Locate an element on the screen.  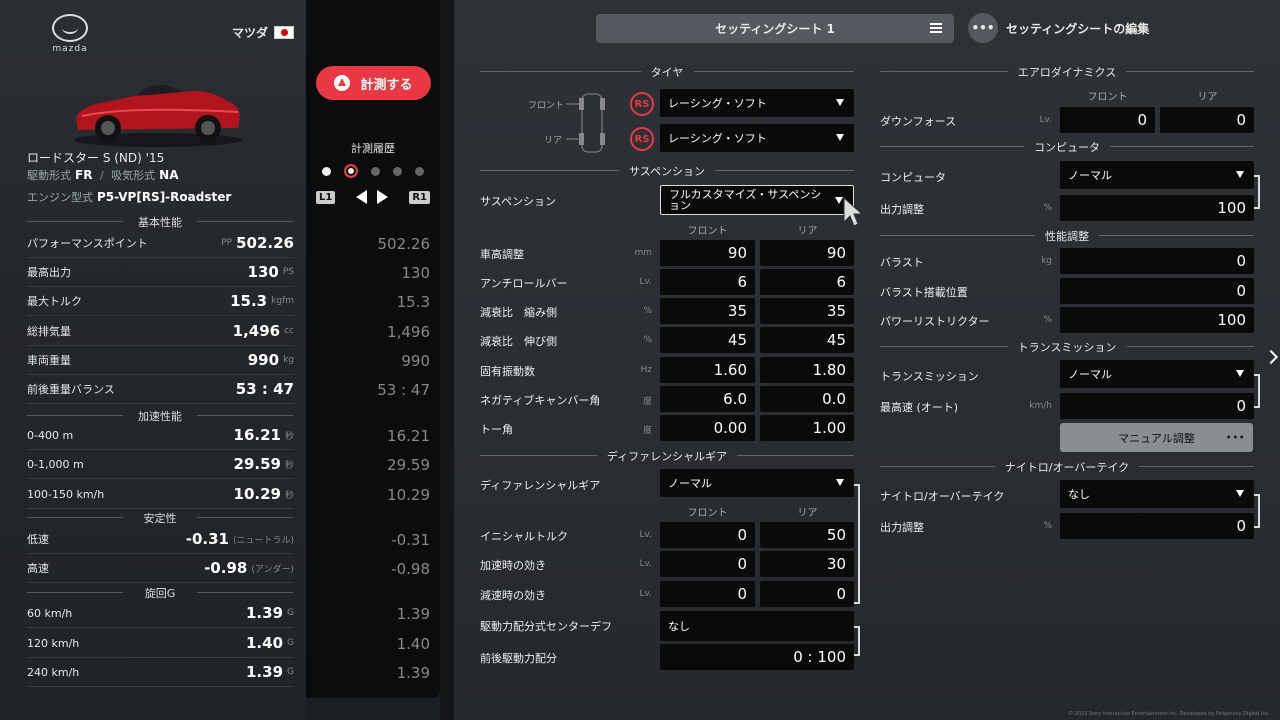
more-options-icon: ••• is located at coordinates (1235, 437).